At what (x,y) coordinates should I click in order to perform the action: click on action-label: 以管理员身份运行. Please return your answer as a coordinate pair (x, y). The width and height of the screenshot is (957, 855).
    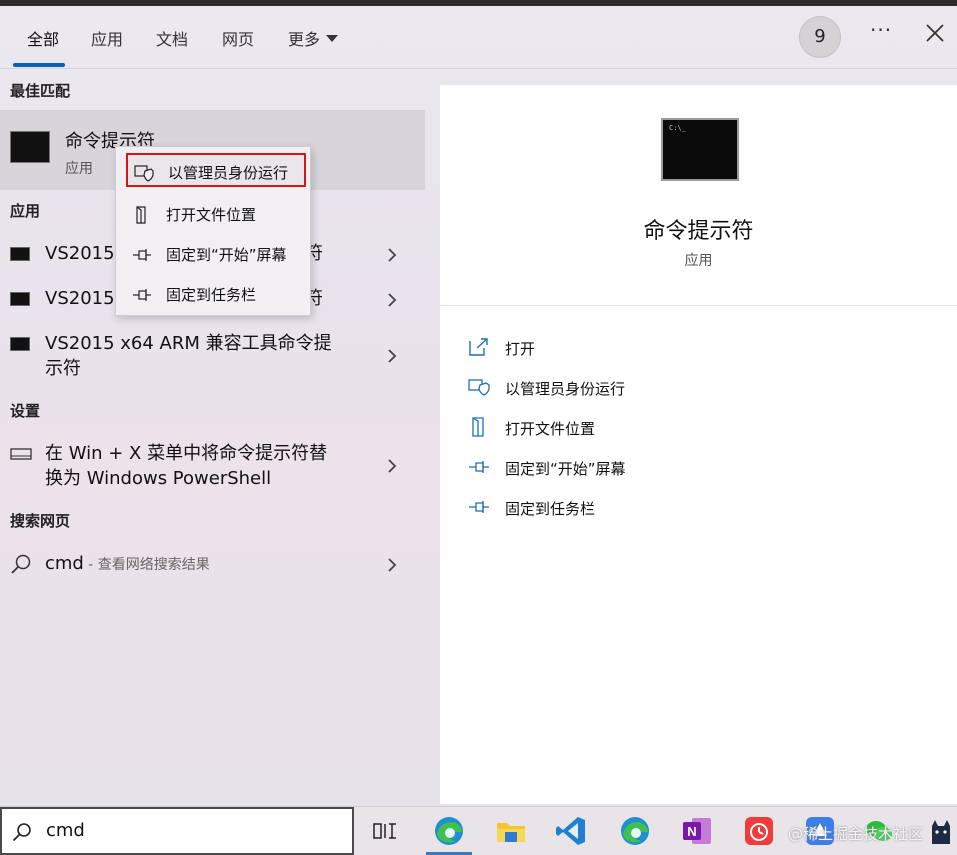
    Looking at the image, I should click on (565, 389).